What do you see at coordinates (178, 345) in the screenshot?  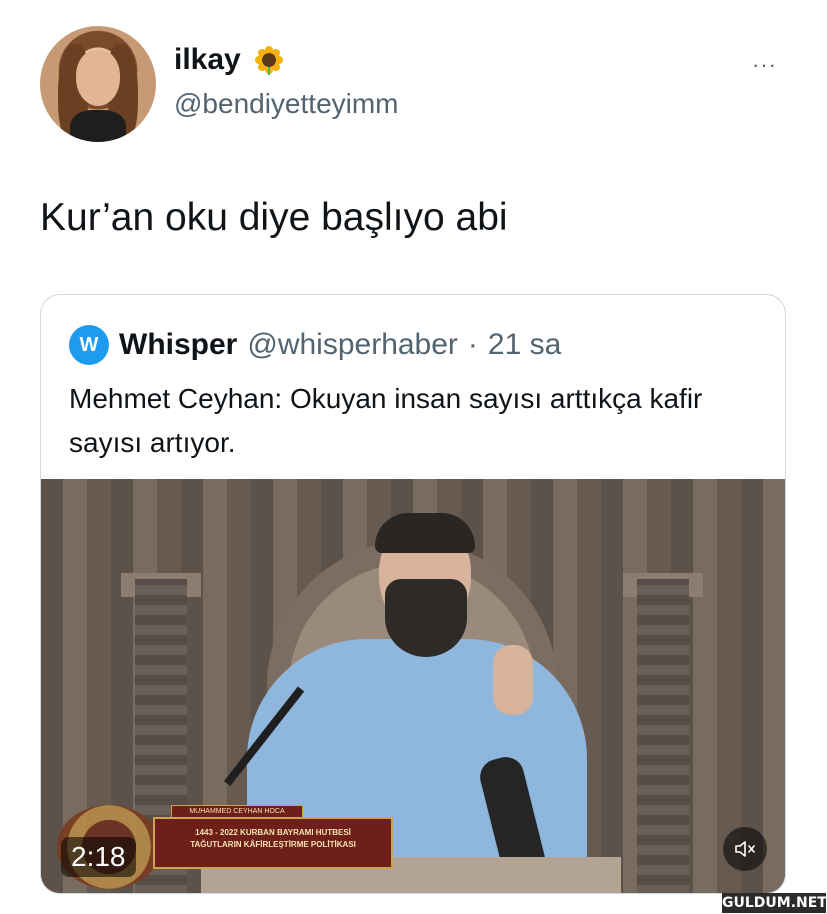 I see `quoted-author-name: Whisper` at bounding box center [178, 345].